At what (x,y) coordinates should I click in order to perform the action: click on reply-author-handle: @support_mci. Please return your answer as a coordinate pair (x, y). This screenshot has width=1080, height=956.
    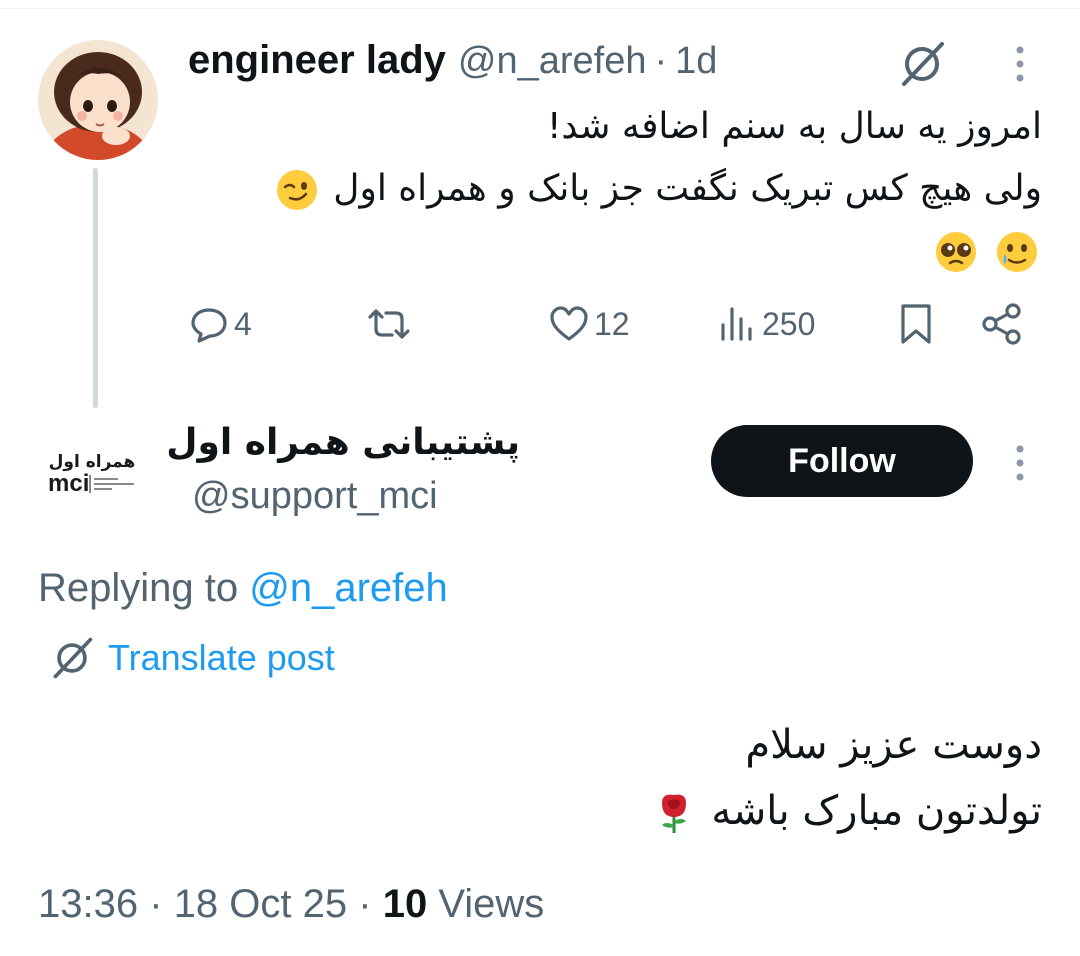
    Looking at the image, I should click on (315, 496).